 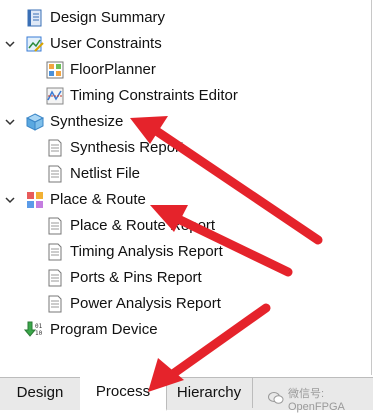 I want to click on tree-item-design-summary: Design Summary, so click(x=180, y=18).